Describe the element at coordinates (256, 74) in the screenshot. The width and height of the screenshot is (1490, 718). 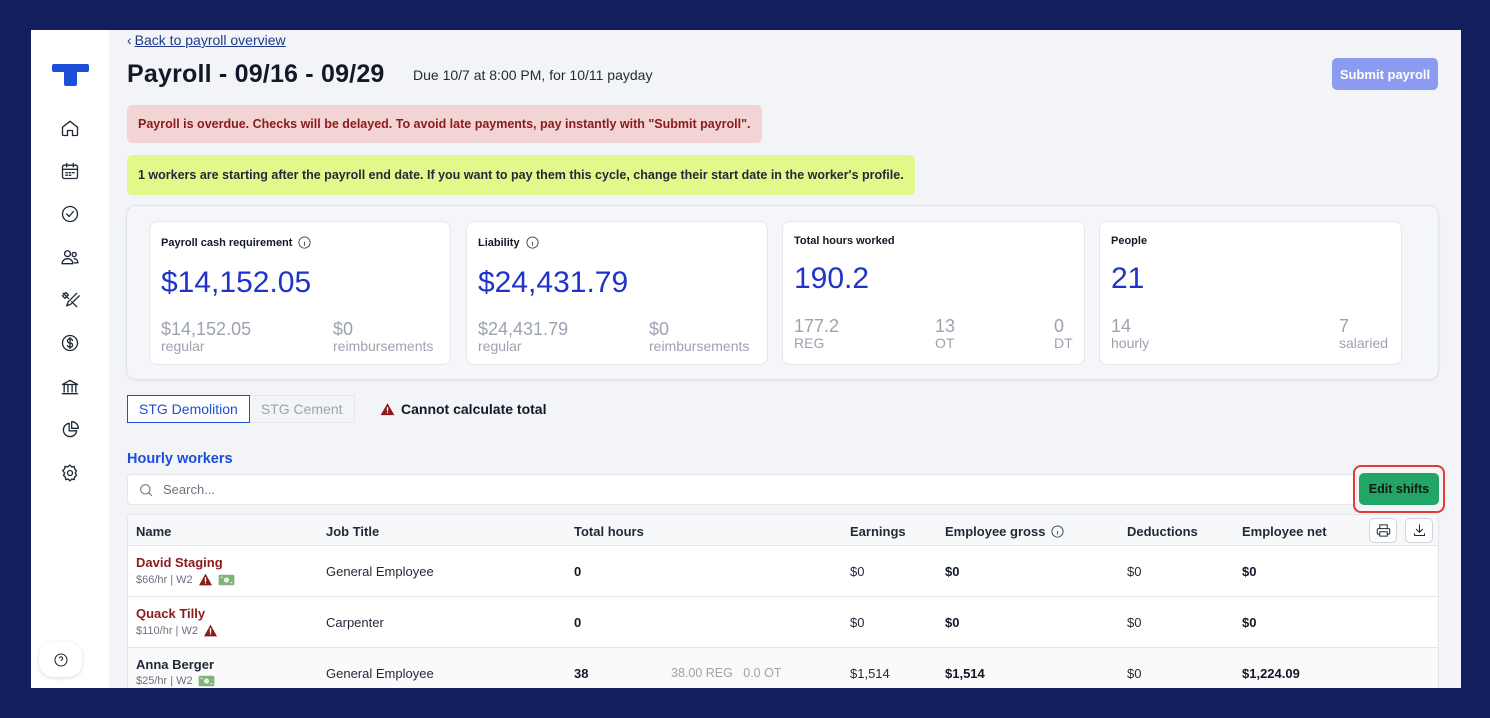
I see `page-title: Payroll - 09/16 - 09/29` at that location.